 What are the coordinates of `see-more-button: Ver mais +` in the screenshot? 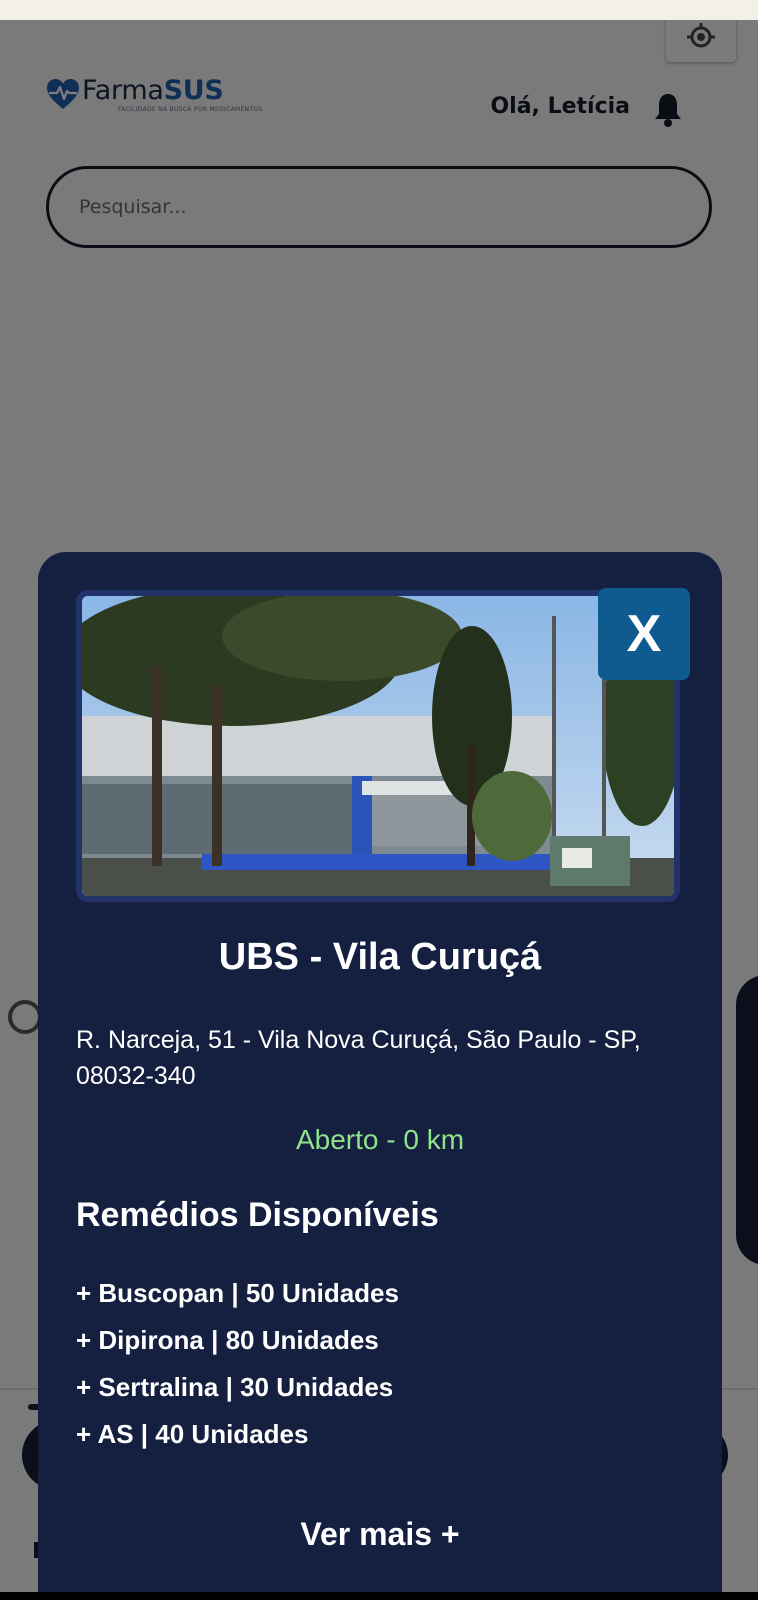 It's located at (380, 1534).